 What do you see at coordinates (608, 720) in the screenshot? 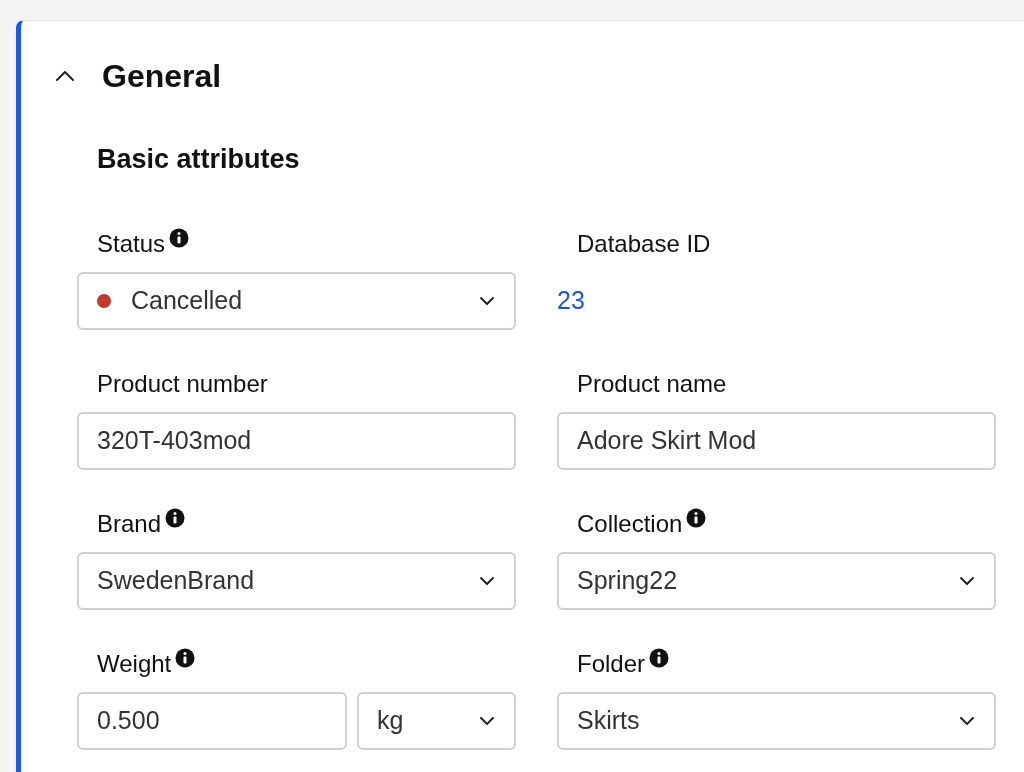
I see `select-value: Skirts` at bounding box center [608, 720].